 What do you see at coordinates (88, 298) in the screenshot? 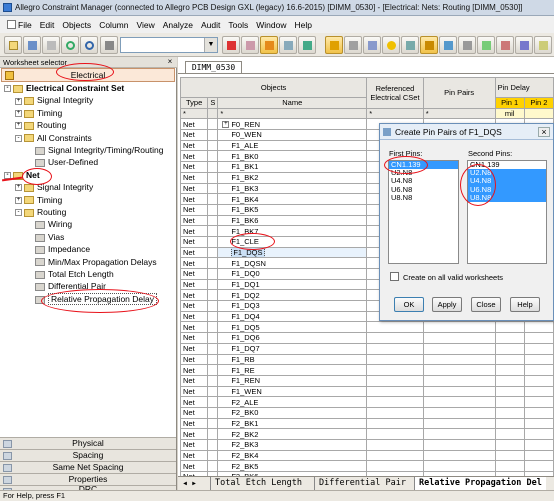
I see `tree-item: Relative Propagation Delay` at bounding box center [88, 298].